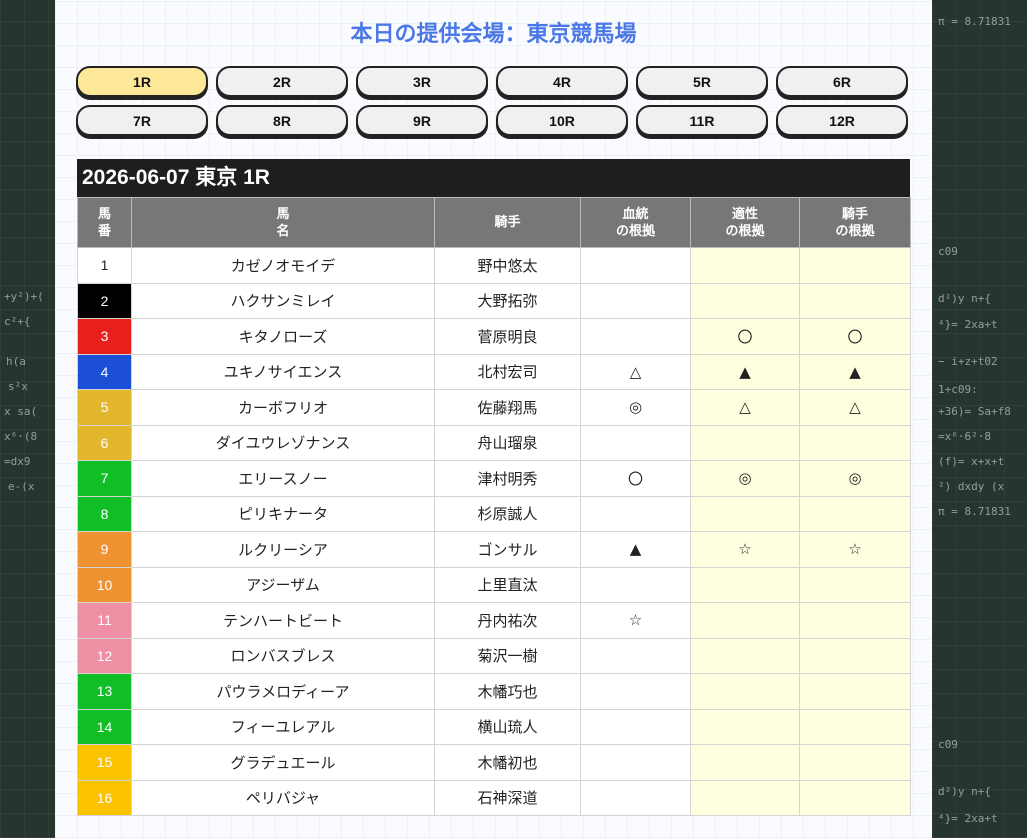  I want to click on jockey-cell: 野中悠太, so click(507, 265).